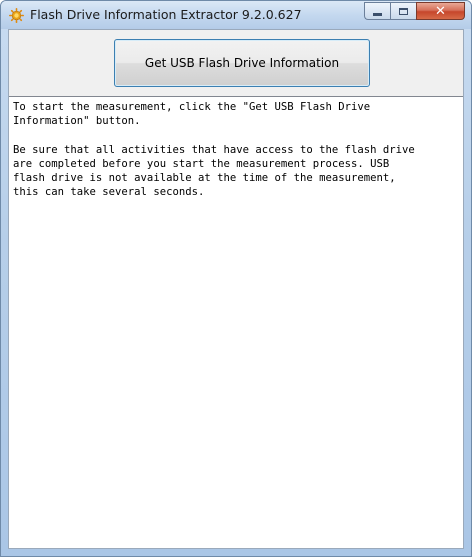 The image size is (472, 557). I want to click on close-icon: ✕, so click(440, 11).